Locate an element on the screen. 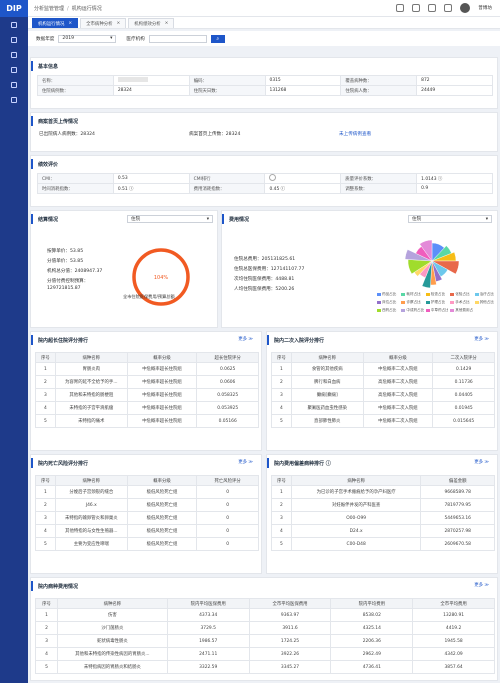 The width and height of the screenshot is (500, 683). legend-item: 检查占比 is located at coordinates (436, 294).